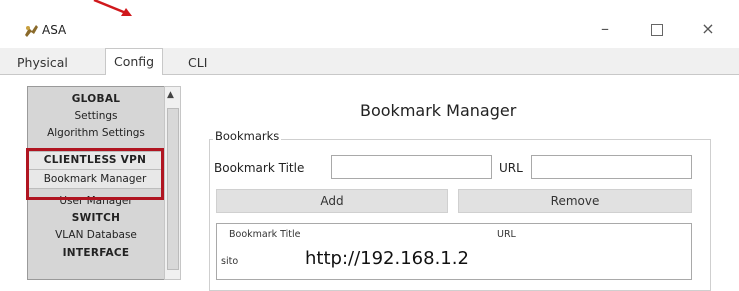 The width and height of the screenshot is (739, 291). What do you see at coordinates (96, 116) in the screenshot?
I see `sidebar-item-settings: Settings` at bounding box center [96, 116].